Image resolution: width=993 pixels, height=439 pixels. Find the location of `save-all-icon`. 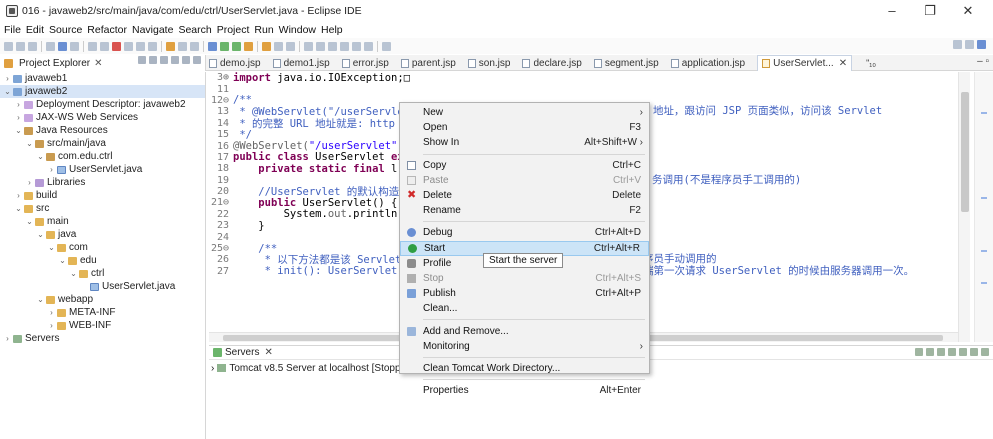

save-all-icon is located at coordinates (32, 46).